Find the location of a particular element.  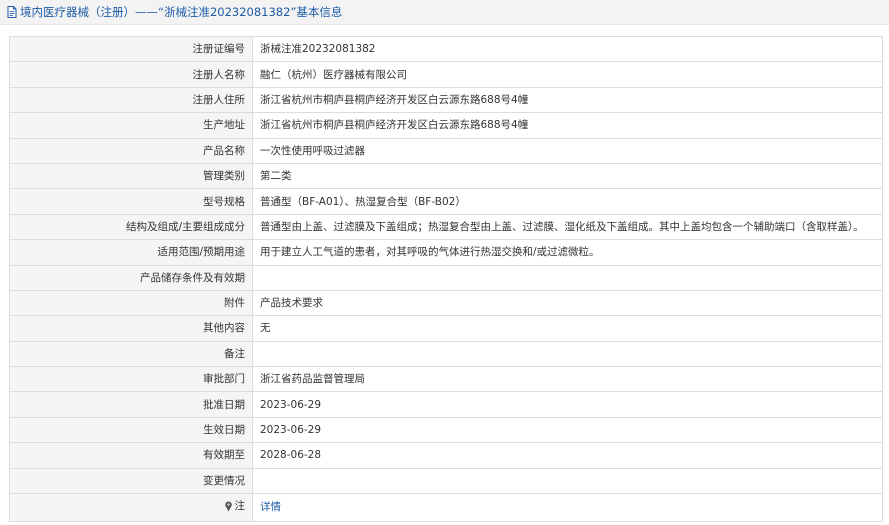

note-label-text: 注 is located at coordinates (240, 506).